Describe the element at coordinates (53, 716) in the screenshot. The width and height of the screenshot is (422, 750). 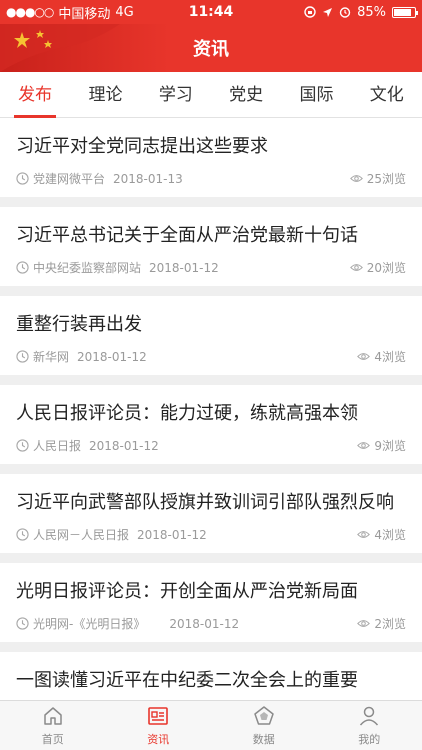
I see `home-icon` at that location.